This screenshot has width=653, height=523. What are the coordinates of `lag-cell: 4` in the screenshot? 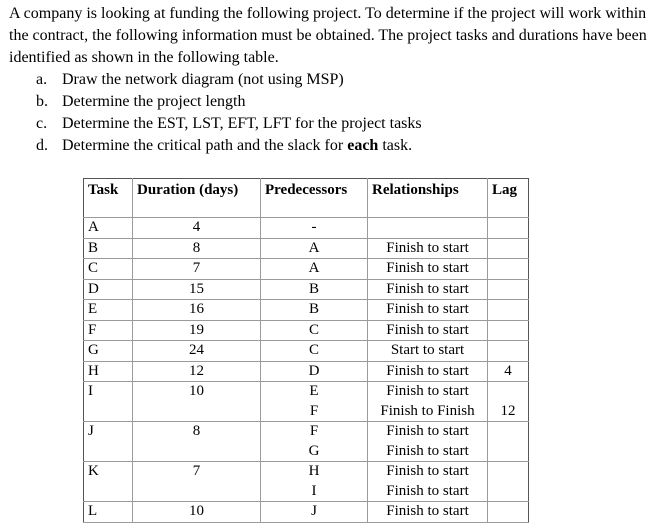 It's located at (508, 371).